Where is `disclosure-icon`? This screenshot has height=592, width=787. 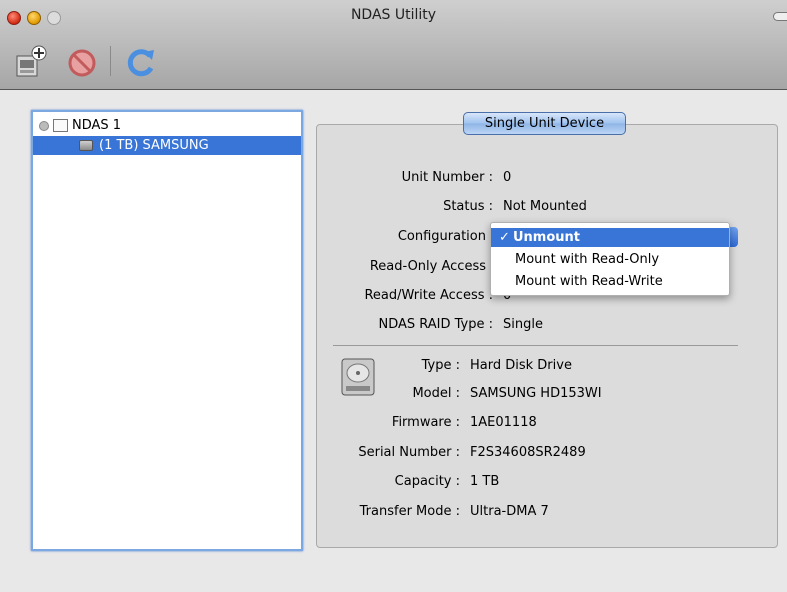
disclosure-icon is located at coordinates (44, 125).